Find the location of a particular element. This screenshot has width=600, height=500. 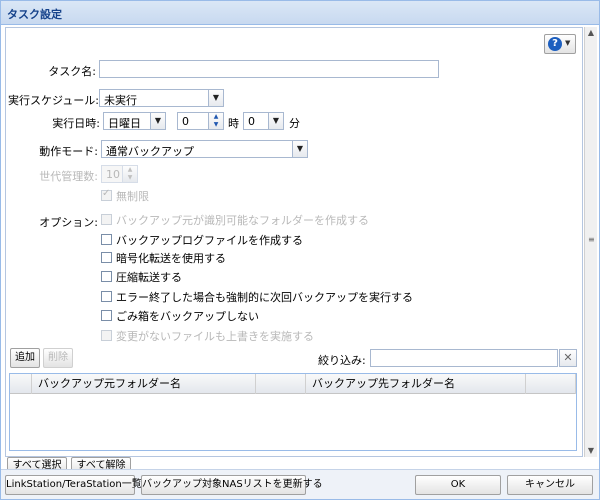

add-button: 追加 is located at coordinates (25, 358).